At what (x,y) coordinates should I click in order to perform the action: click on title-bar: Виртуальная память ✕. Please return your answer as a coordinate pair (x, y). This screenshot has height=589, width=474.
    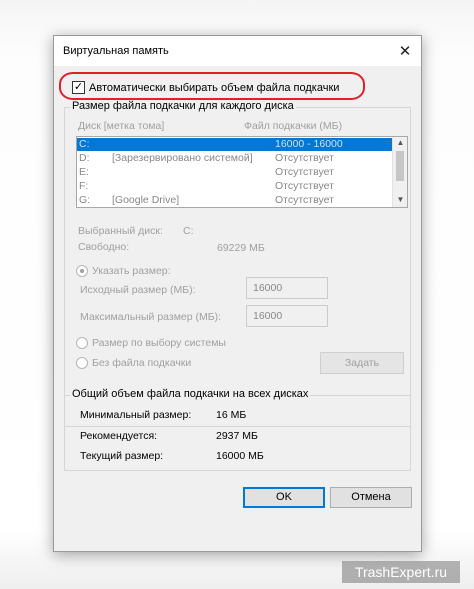
    Looking at the image, I should click on (237, 51).